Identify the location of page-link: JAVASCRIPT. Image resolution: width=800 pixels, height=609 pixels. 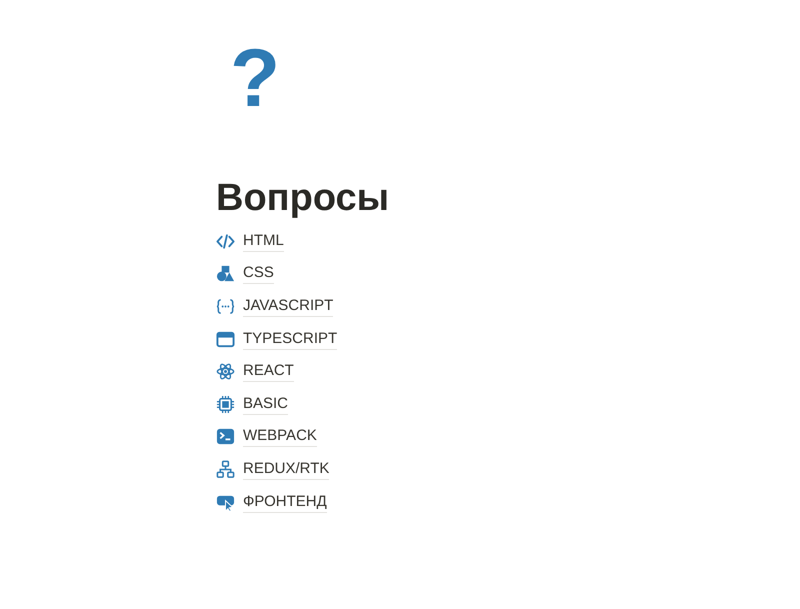
(288, 306).